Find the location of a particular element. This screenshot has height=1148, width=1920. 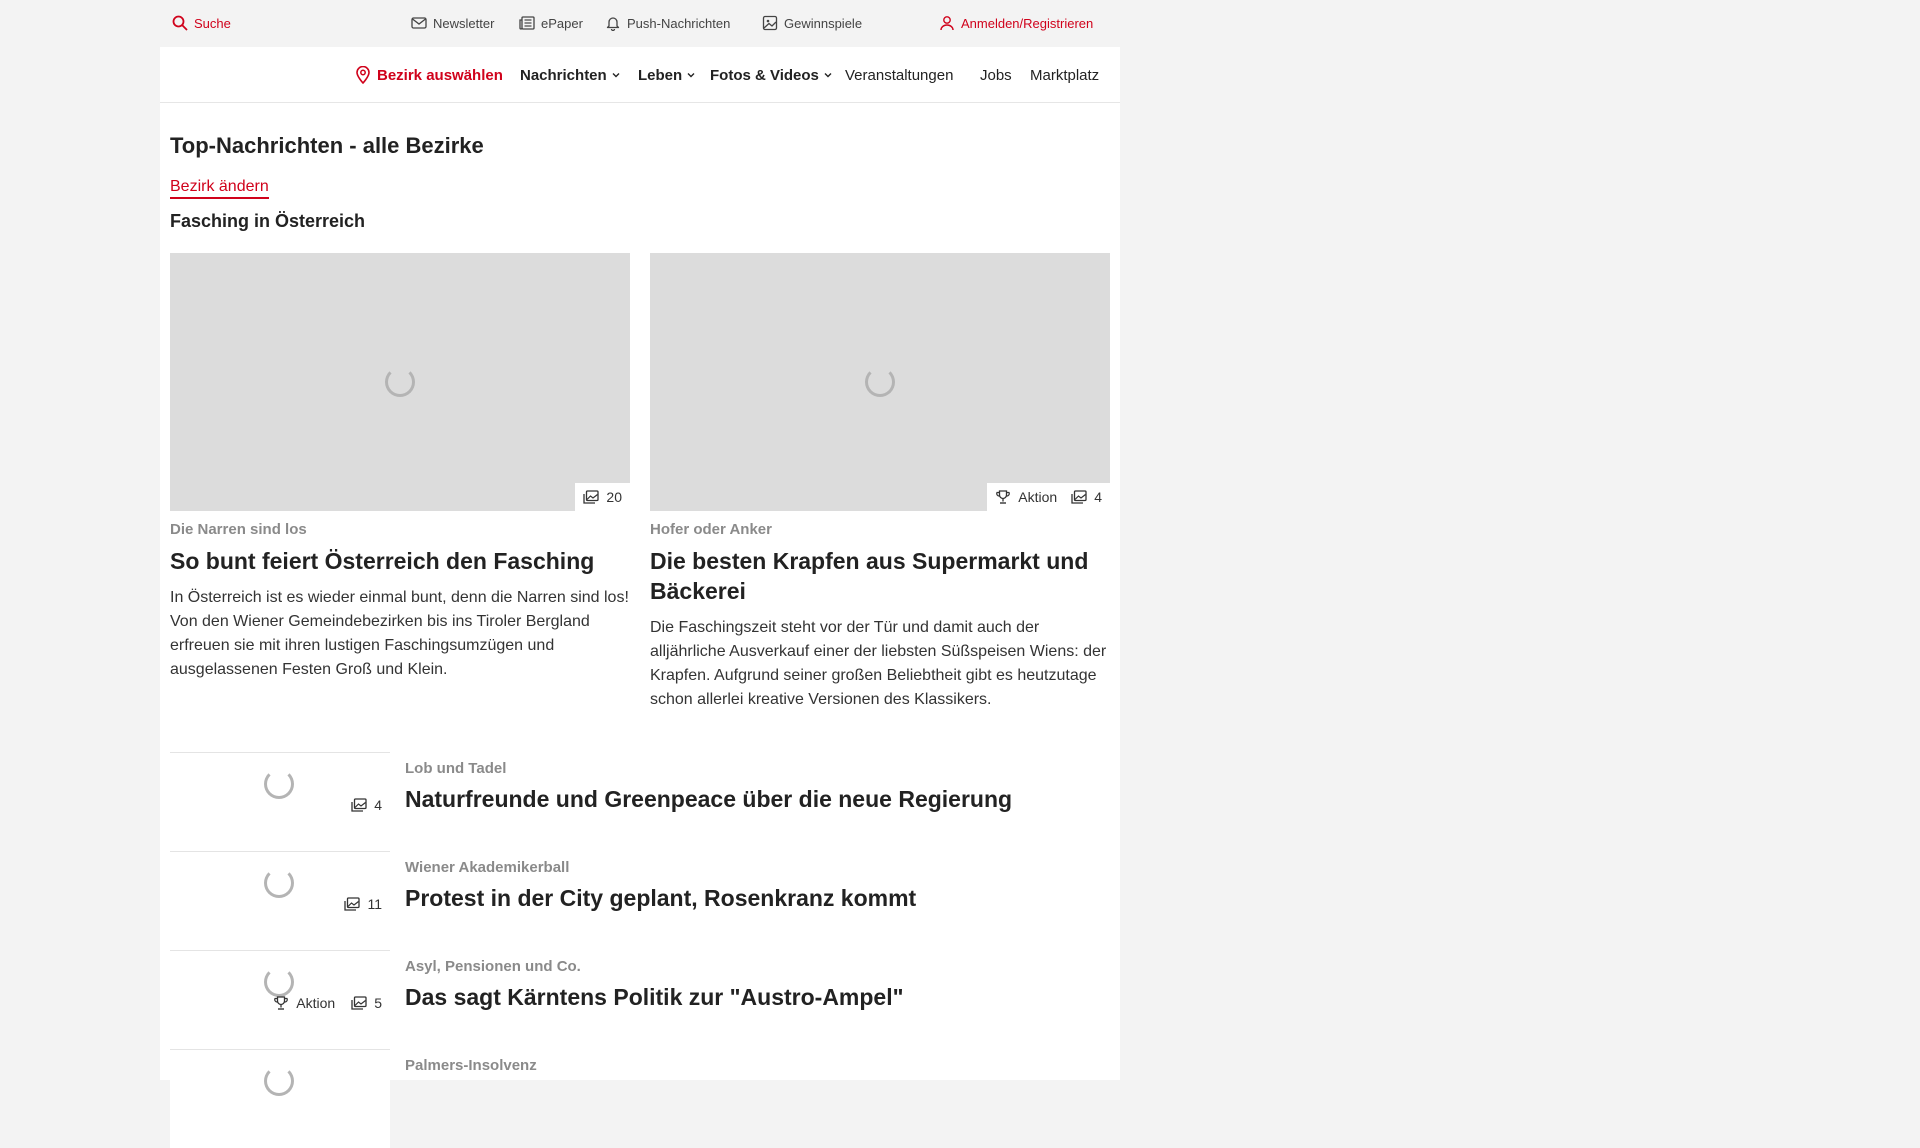

section-title: Fasching in Österreich is located at coordinates (268, 221).